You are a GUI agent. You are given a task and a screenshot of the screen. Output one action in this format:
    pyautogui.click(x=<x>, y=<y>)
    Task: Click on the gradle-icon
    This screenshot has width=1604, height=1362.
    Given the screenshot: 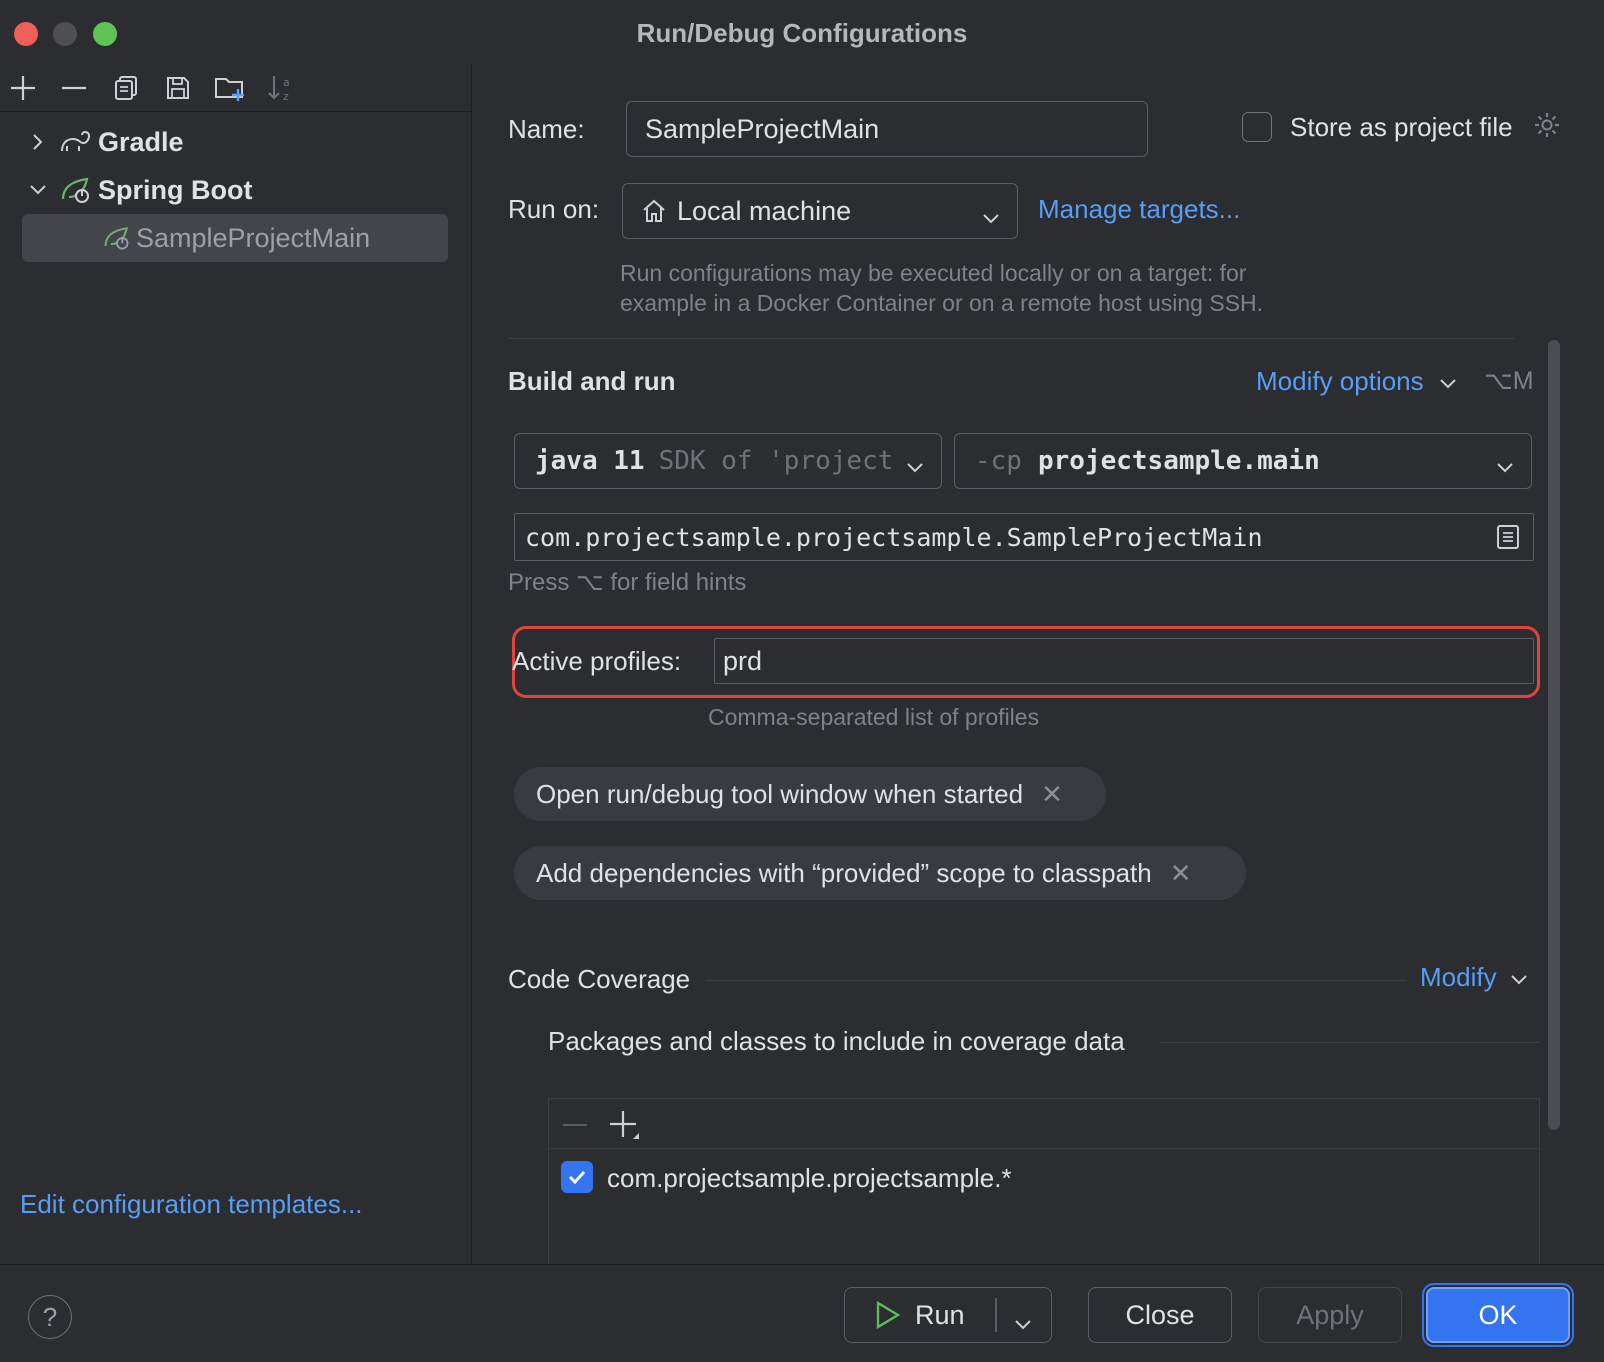 What is the action you would take?
    pyautogui.click(x=76, y=142)
    